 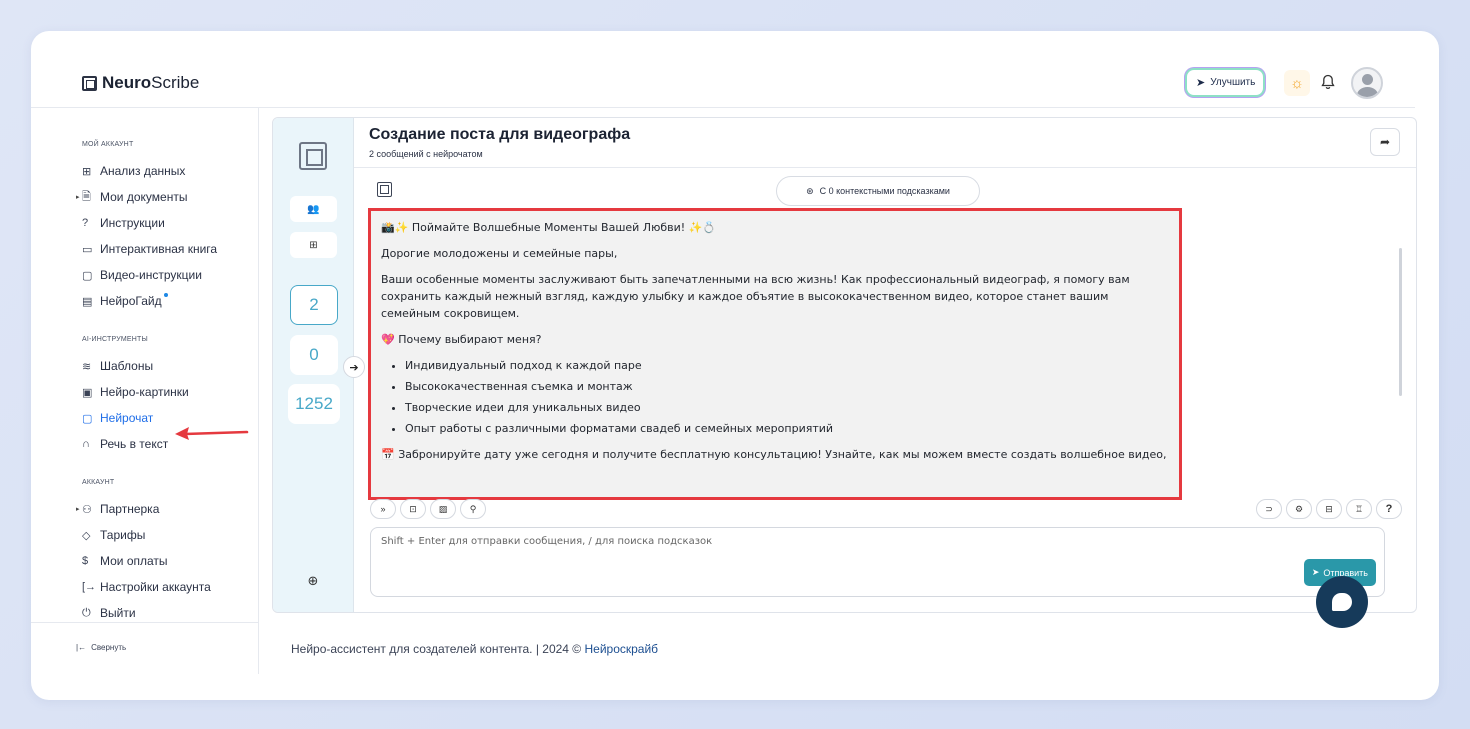 I want to click on user-avatar, so click(x=1367, y=83).